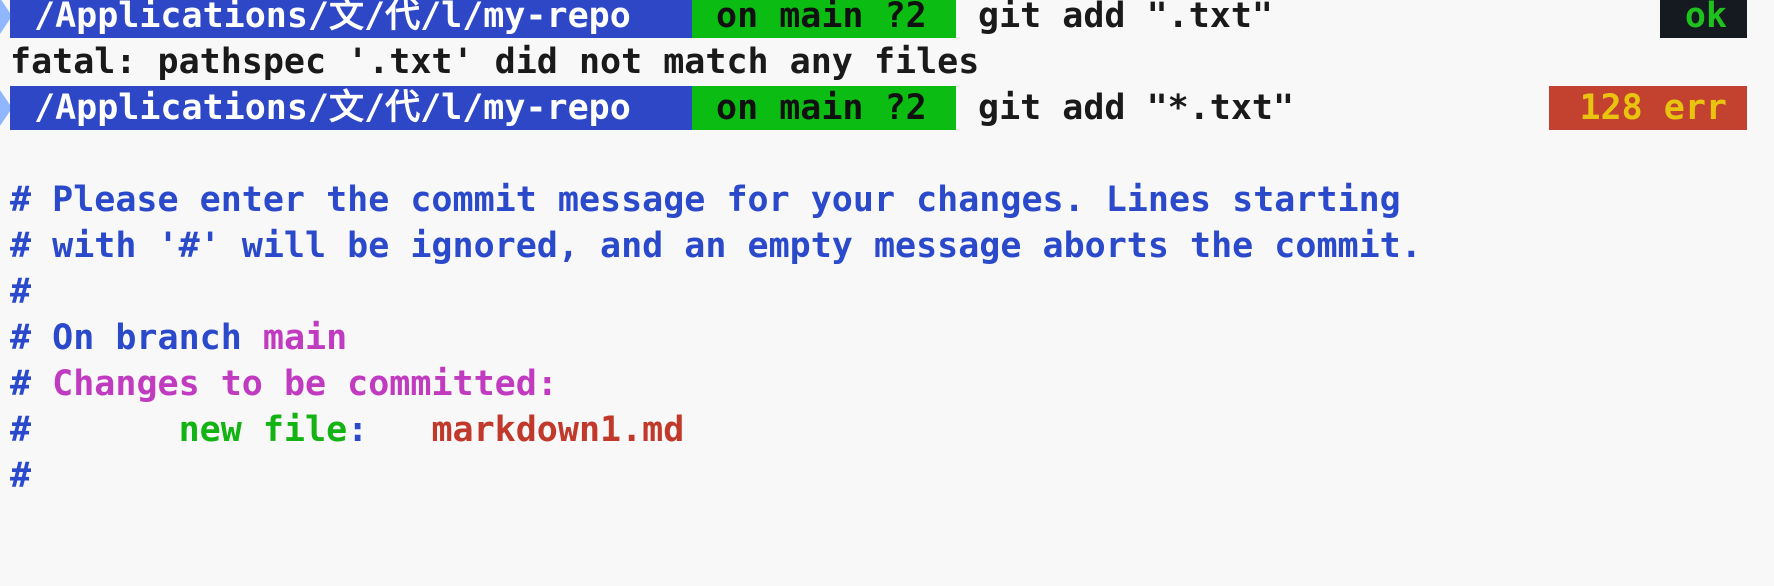 This screenshot has width=1774, height=586. I want to click on changes-label: Changes to be committed:, so click(305, 384).